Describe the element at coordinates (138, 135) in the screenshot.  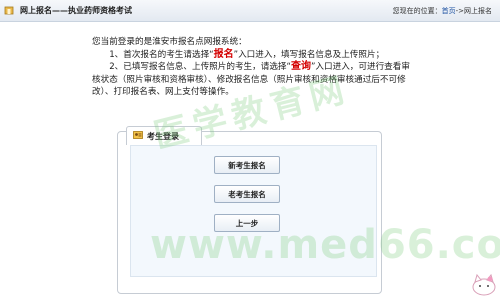
I see `user-card-icon` at that location.